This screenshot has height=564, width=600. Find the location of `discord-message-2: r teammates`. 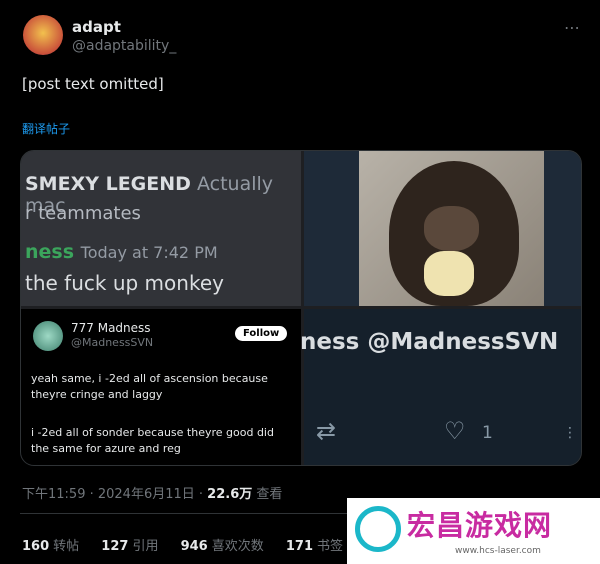

discord-message-2: r teammates is located at coordinates (83, 213).